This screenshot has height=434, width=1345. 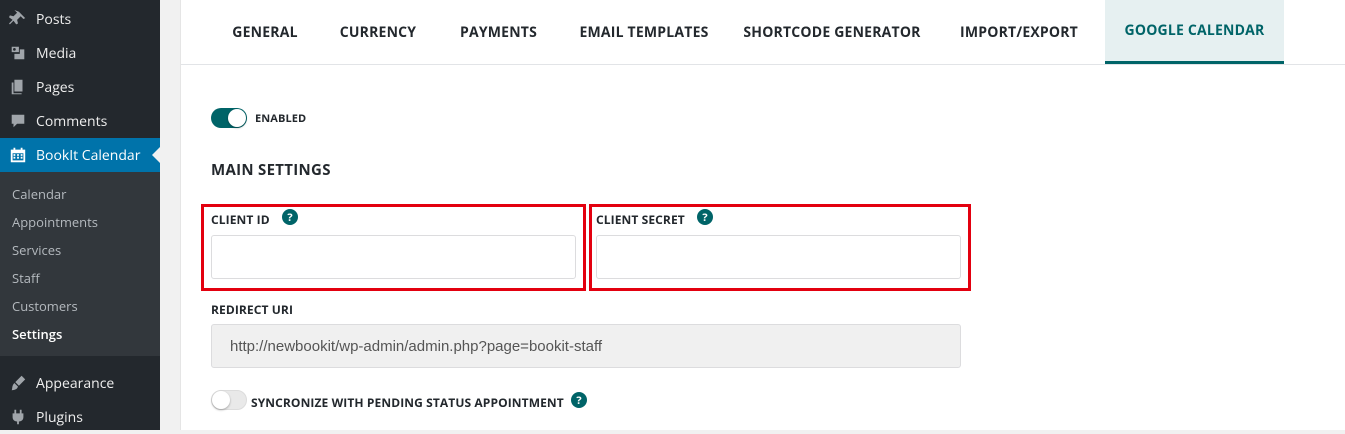 I want to click on active-menu-arrow, so click(x=156, y=155).